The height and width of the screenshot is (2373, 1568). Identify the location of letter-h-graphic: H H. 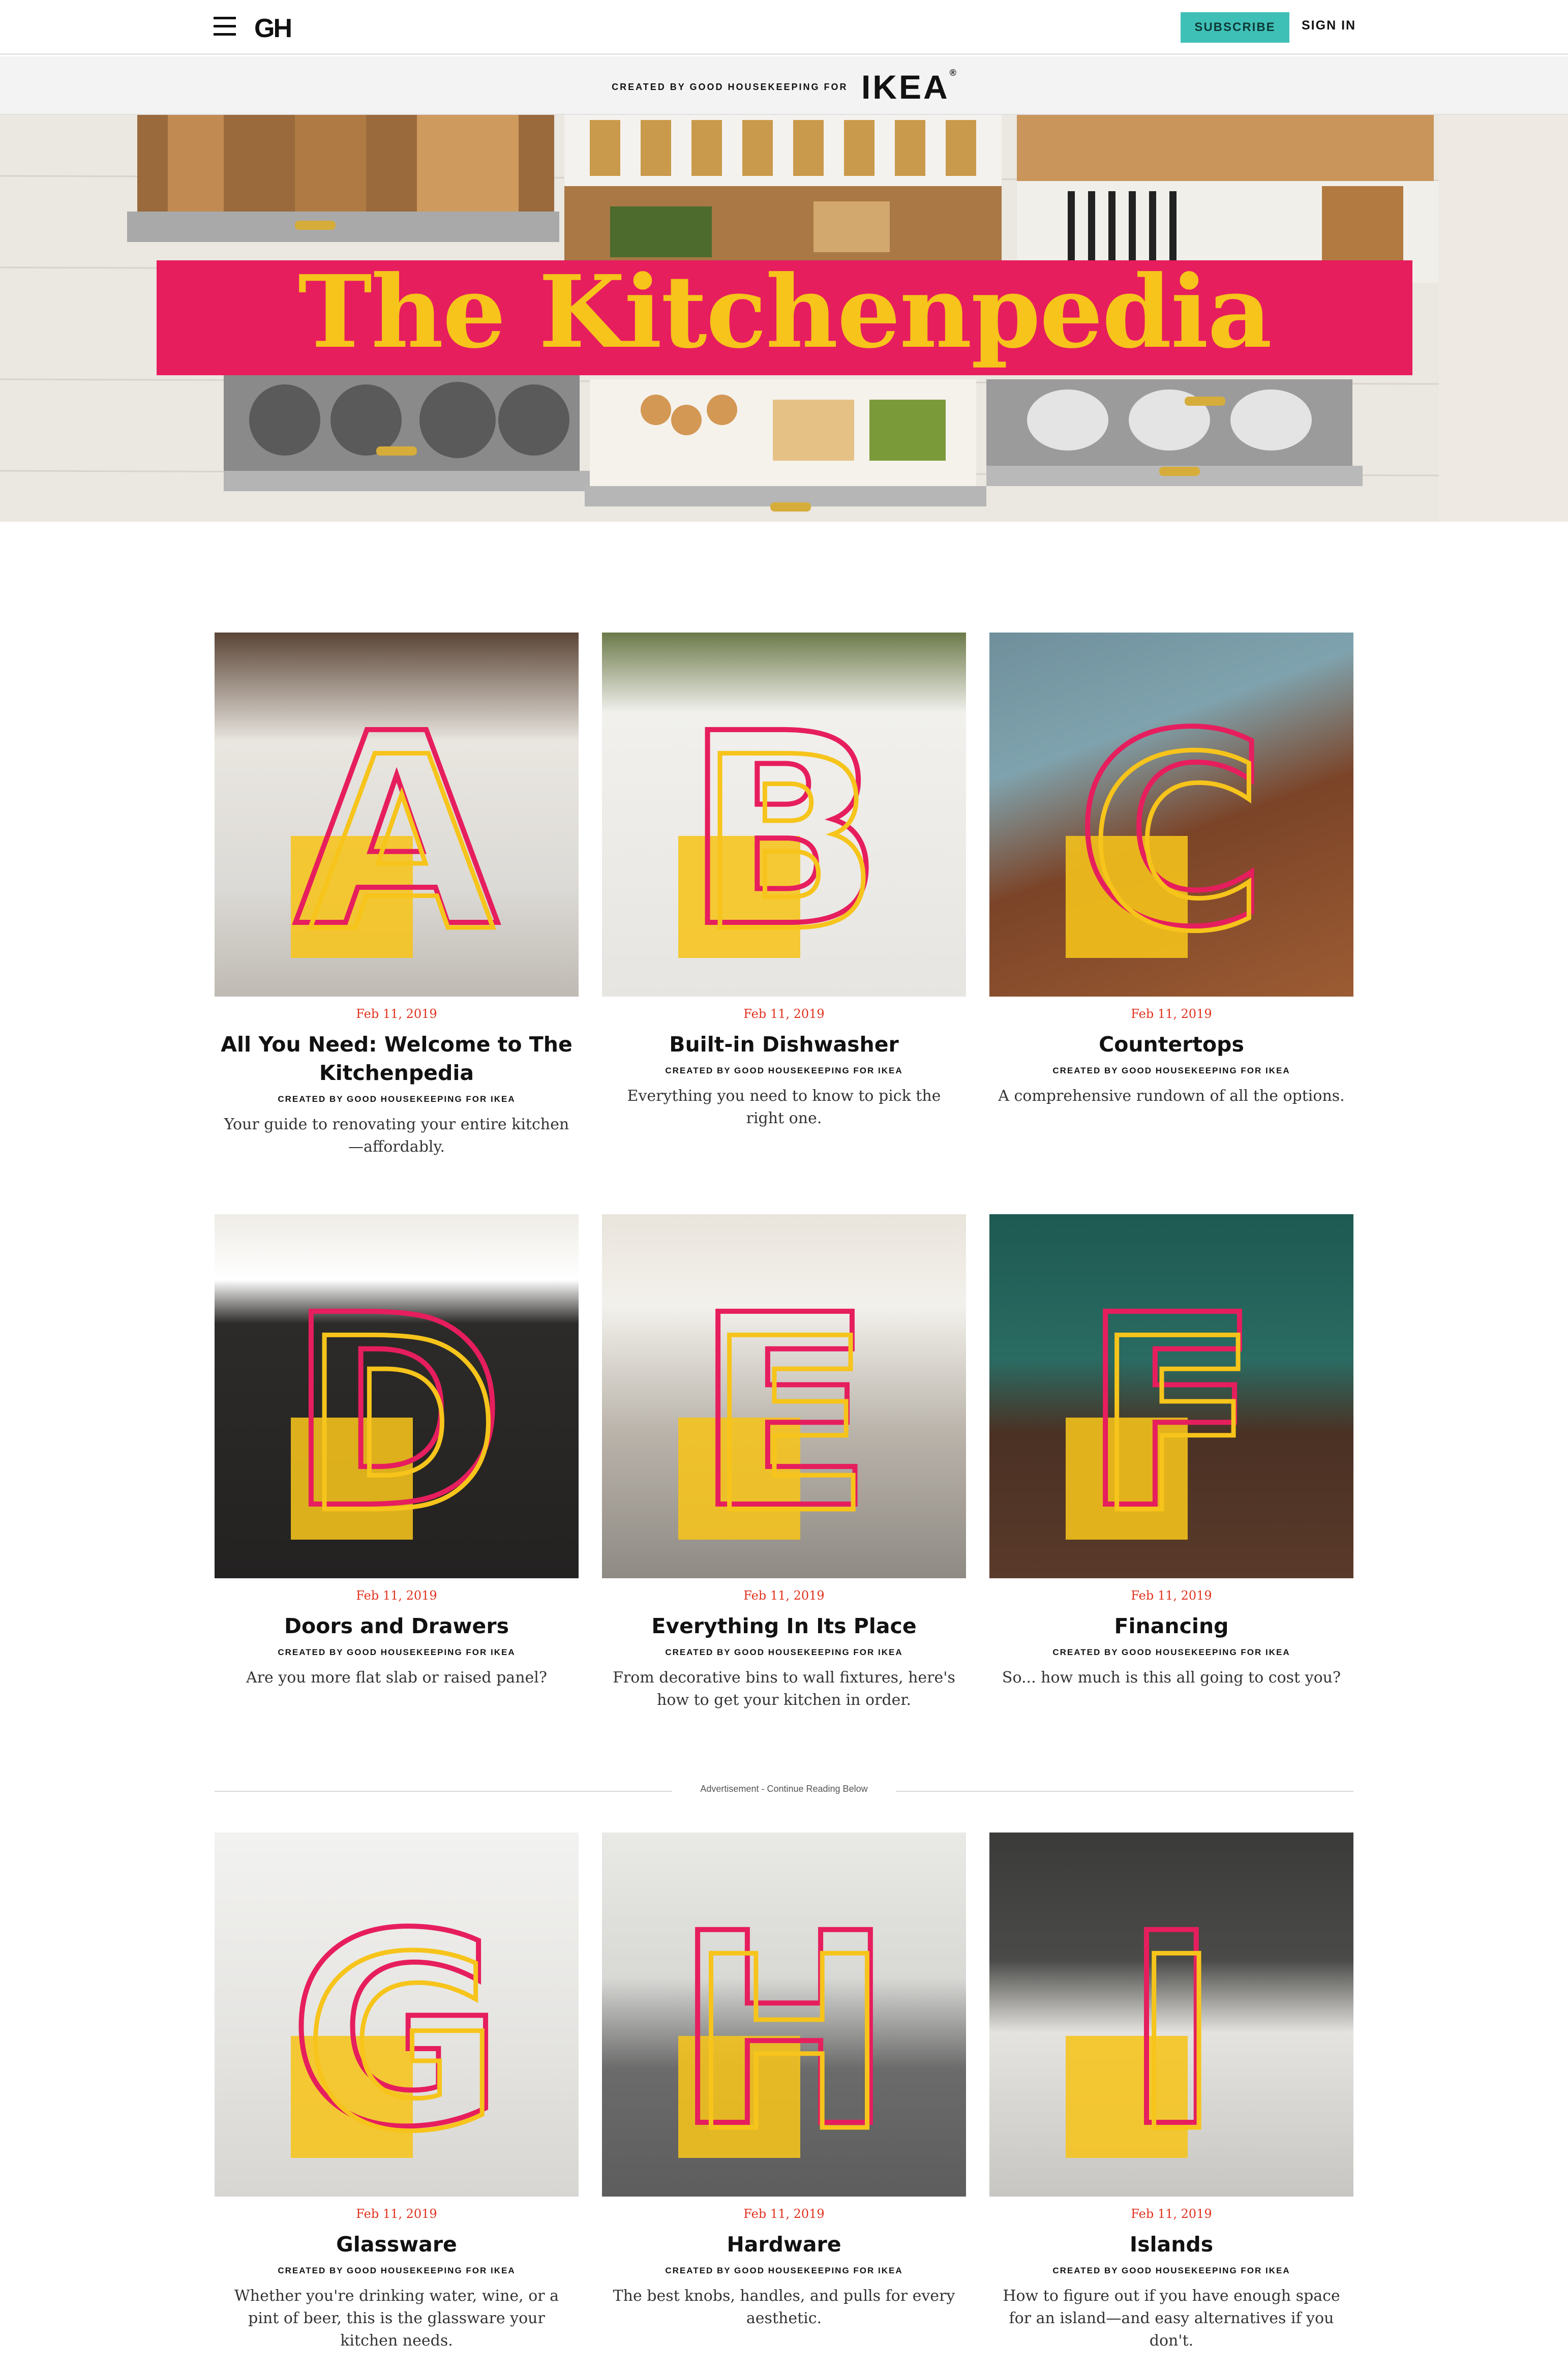
(784, 2030).